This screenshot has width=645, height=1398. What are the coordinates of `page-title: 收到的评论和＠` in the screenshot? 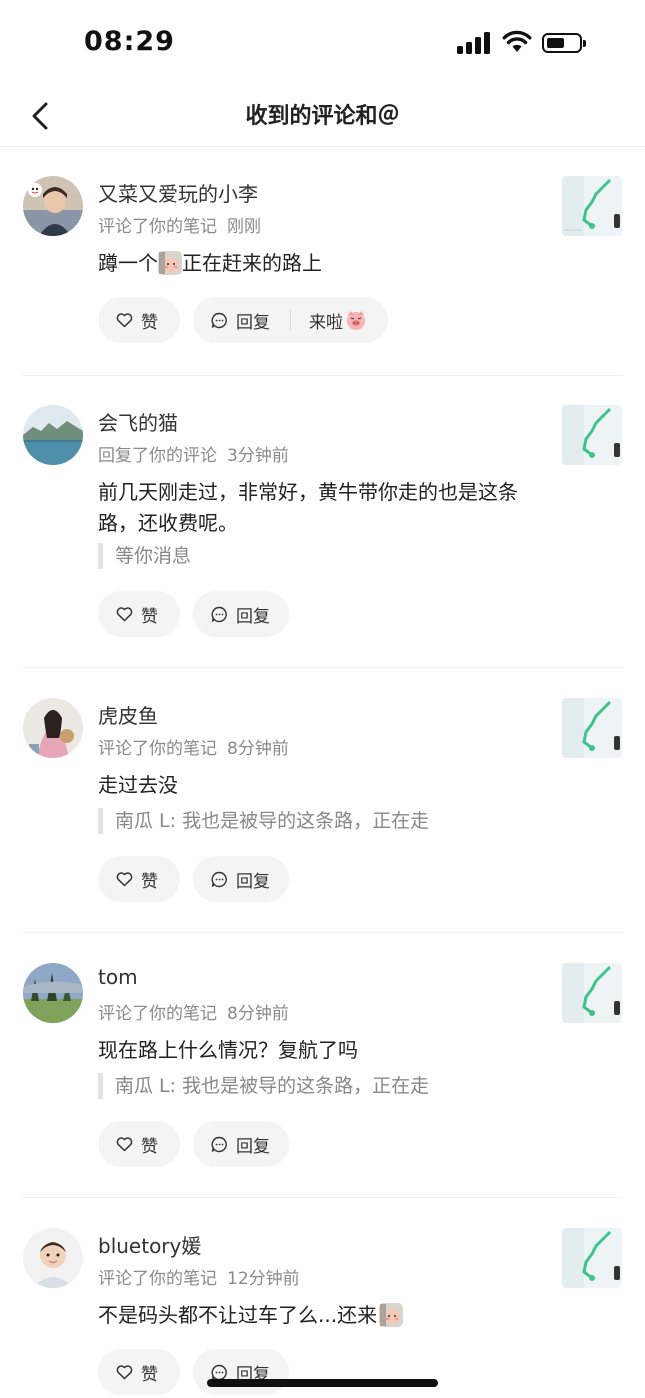 It's located at (322, 116).